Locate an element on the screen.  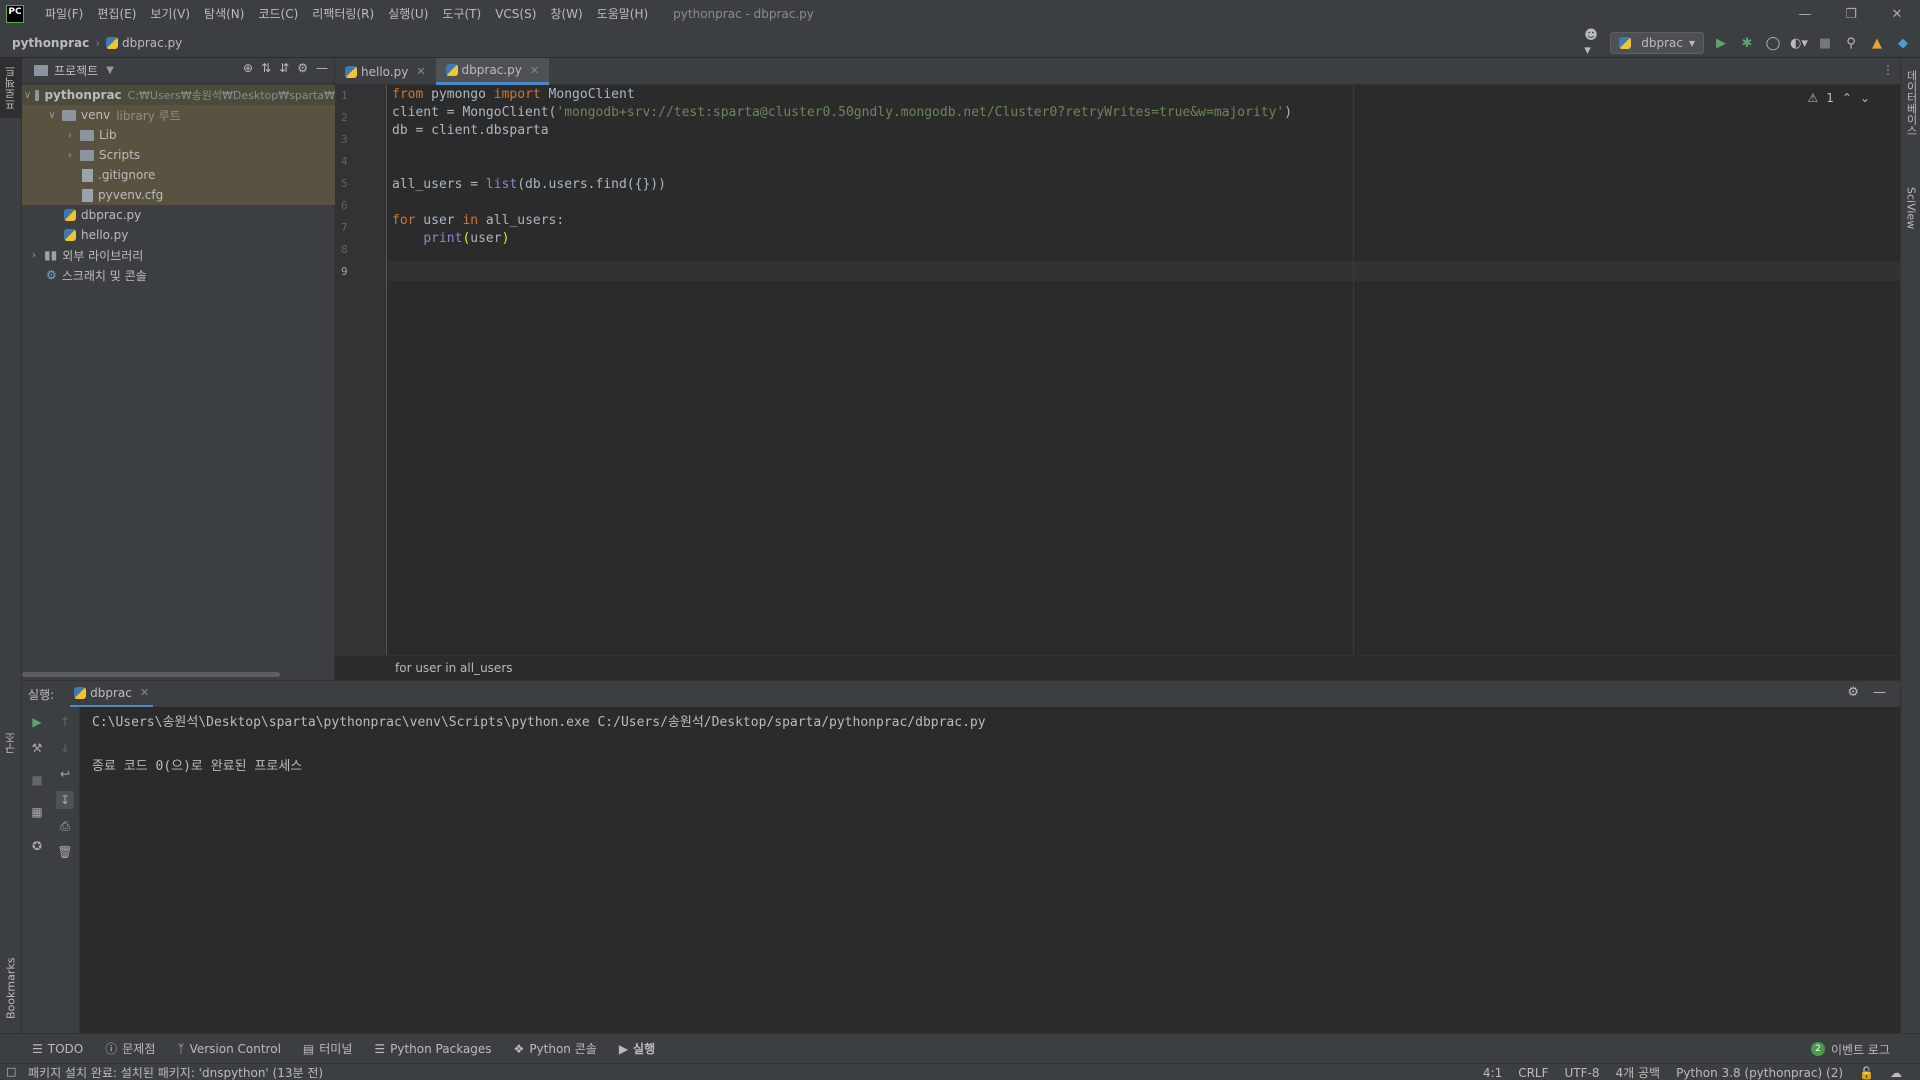
line-separator: CRLF is located at coordinates (1533, 1073).